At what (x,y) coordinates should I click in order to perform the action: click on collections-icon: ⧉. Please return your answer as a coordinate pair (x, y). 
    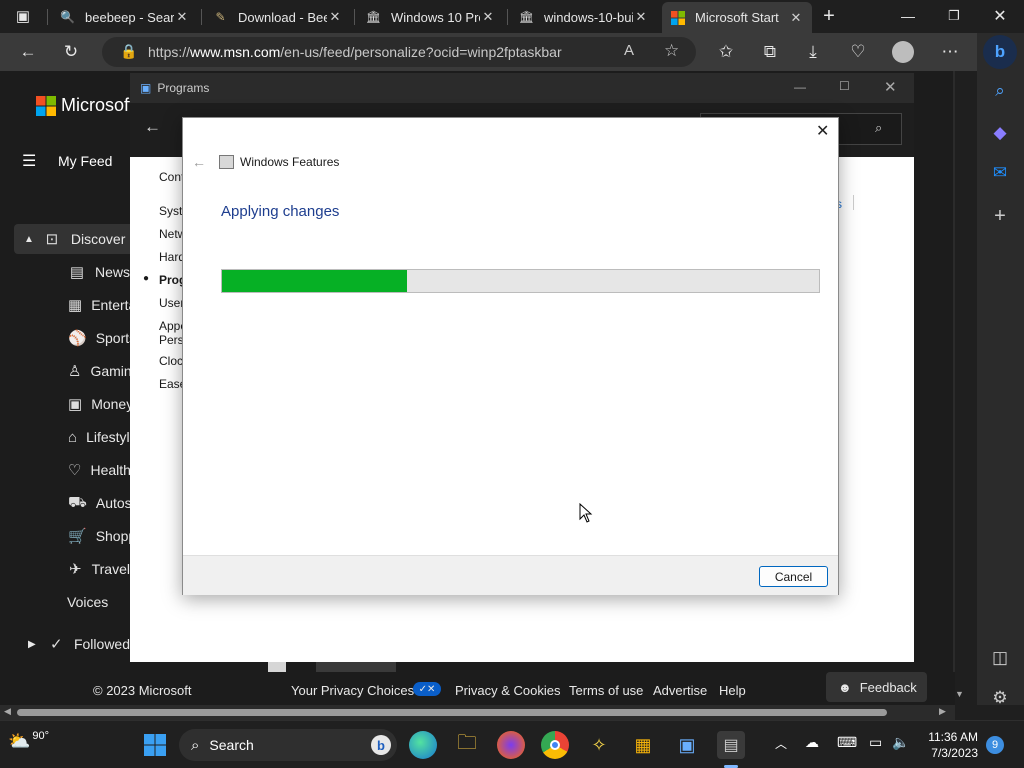
    Looking at the image, I should click on (770, 52).